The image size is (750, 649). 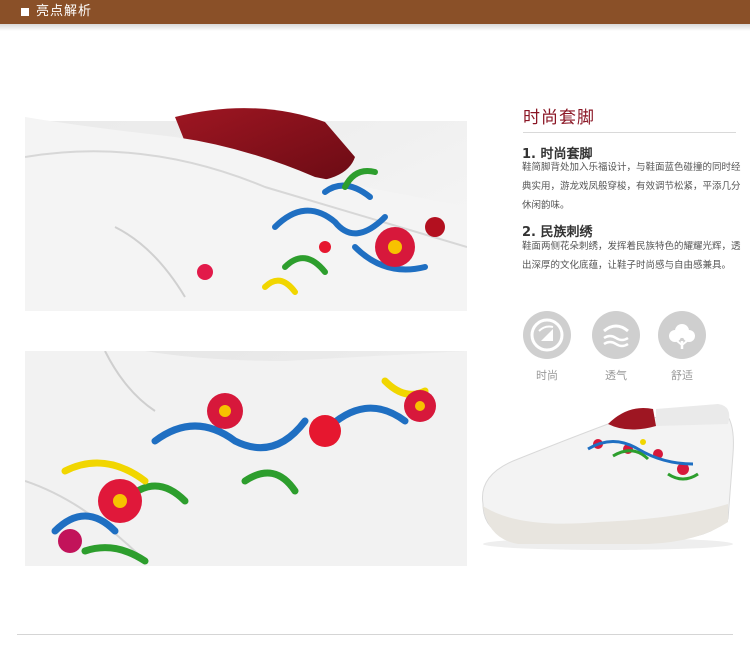 What do you see at coordinates (547, 375) in the screenshot?
I see `fashion-label: 时尚` at bounding box center [547, 375].